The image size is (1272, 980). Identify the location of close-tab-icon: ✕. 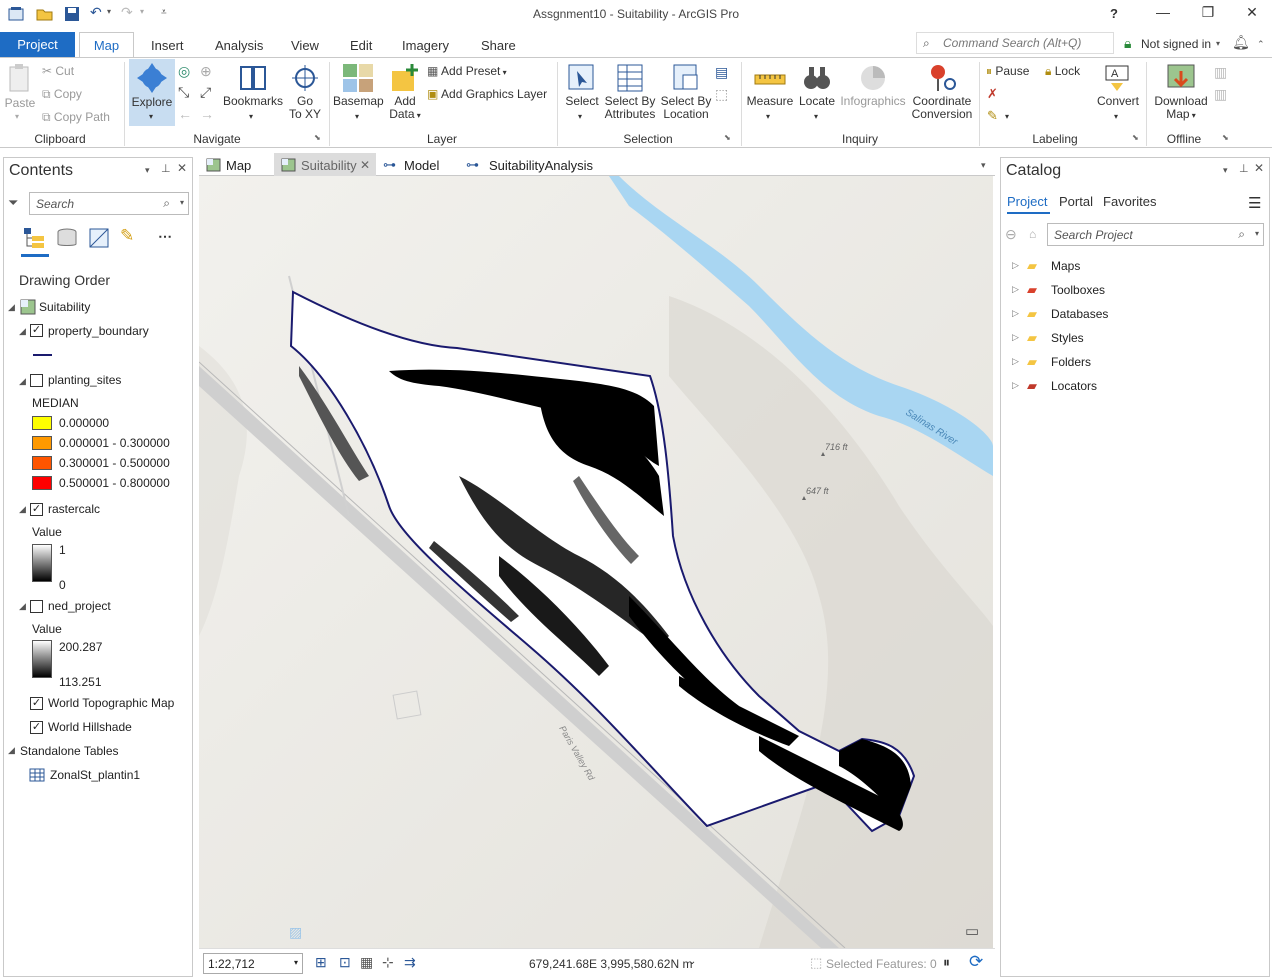
(365, 165).